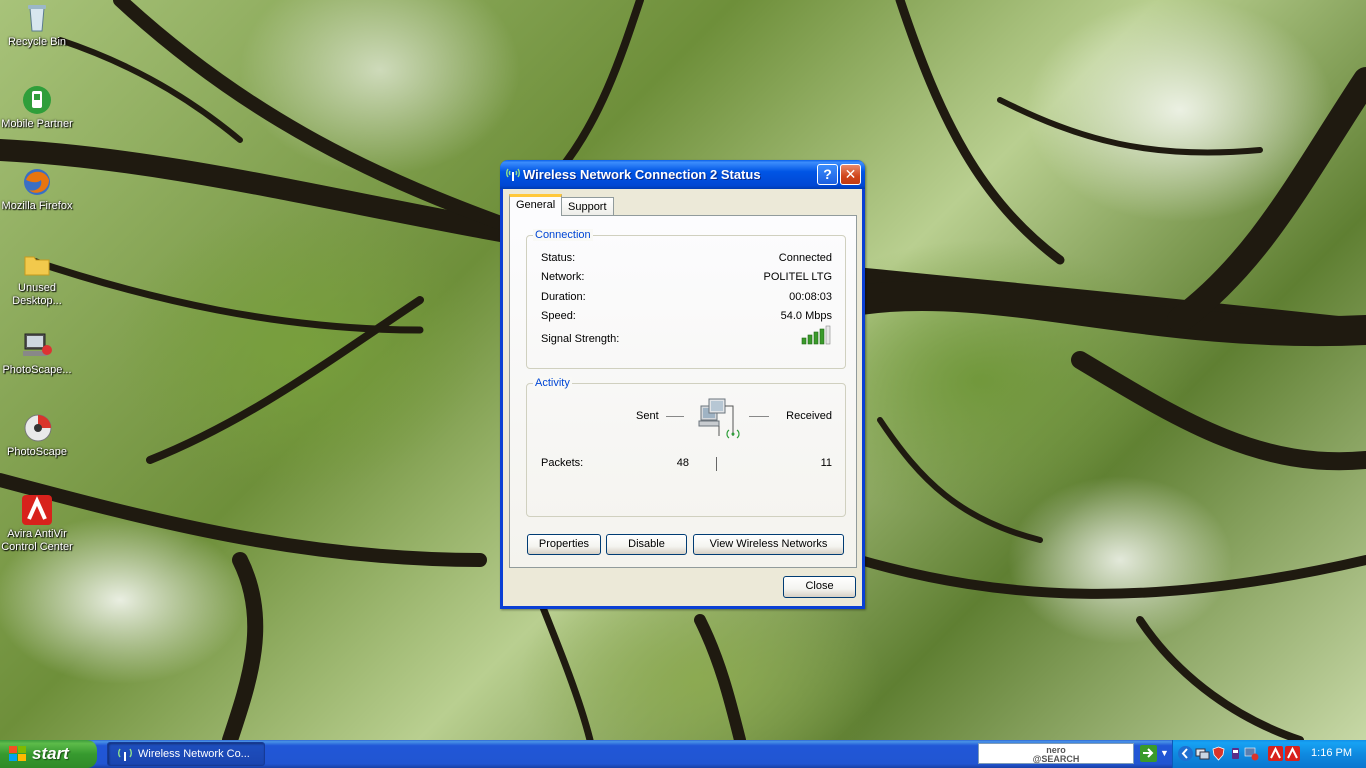 Image resolution: width=1366 pixels, height=768 pixels. I want to click on sent-label: Sent, so click(647, 416).